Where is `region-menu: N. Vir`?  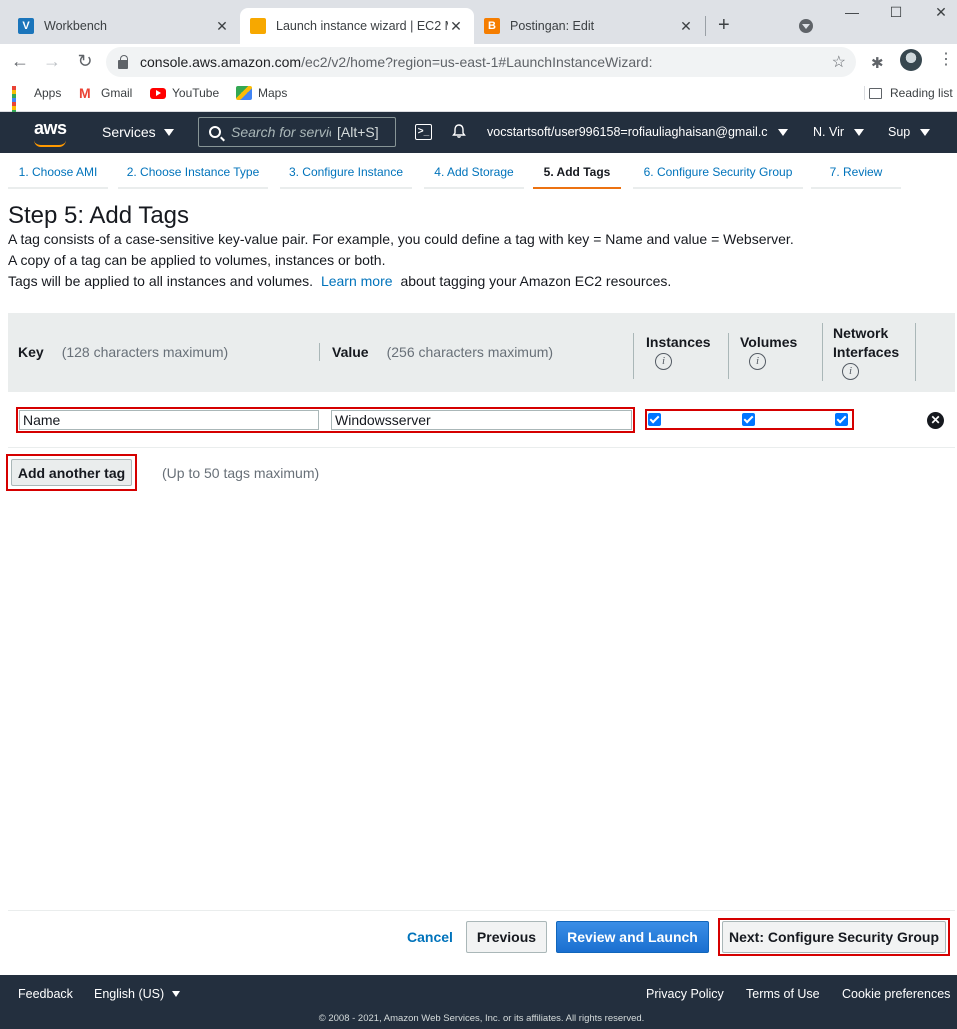
region-menu: N. Vir is located at coordinates (839, 132).